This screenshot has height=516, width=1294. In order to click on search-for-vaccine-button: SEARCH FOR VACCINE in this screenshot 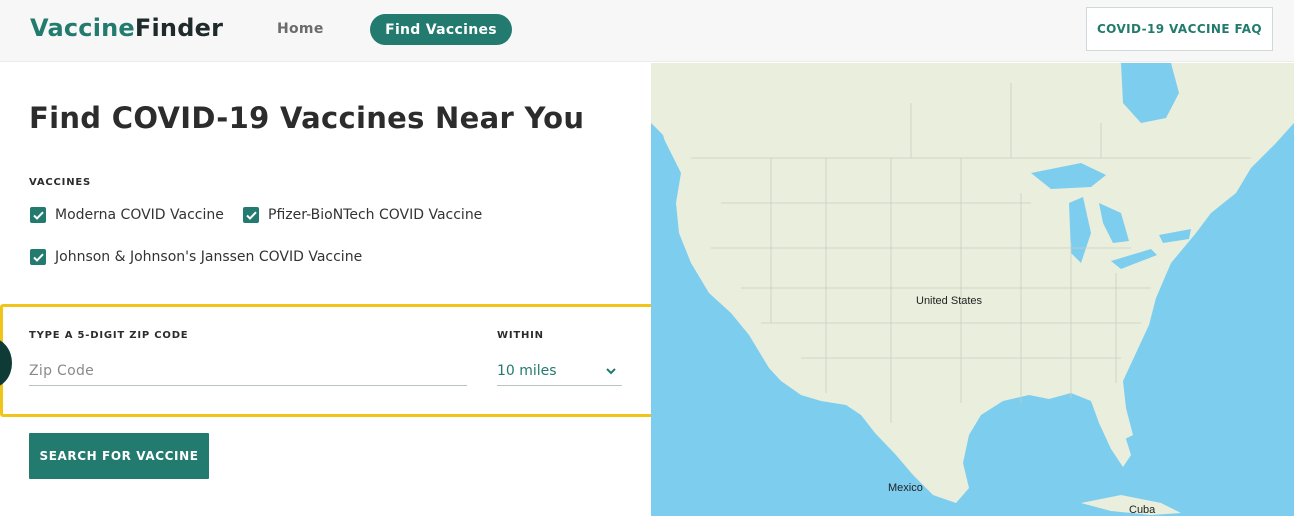, I will do `click(119, 456)`.